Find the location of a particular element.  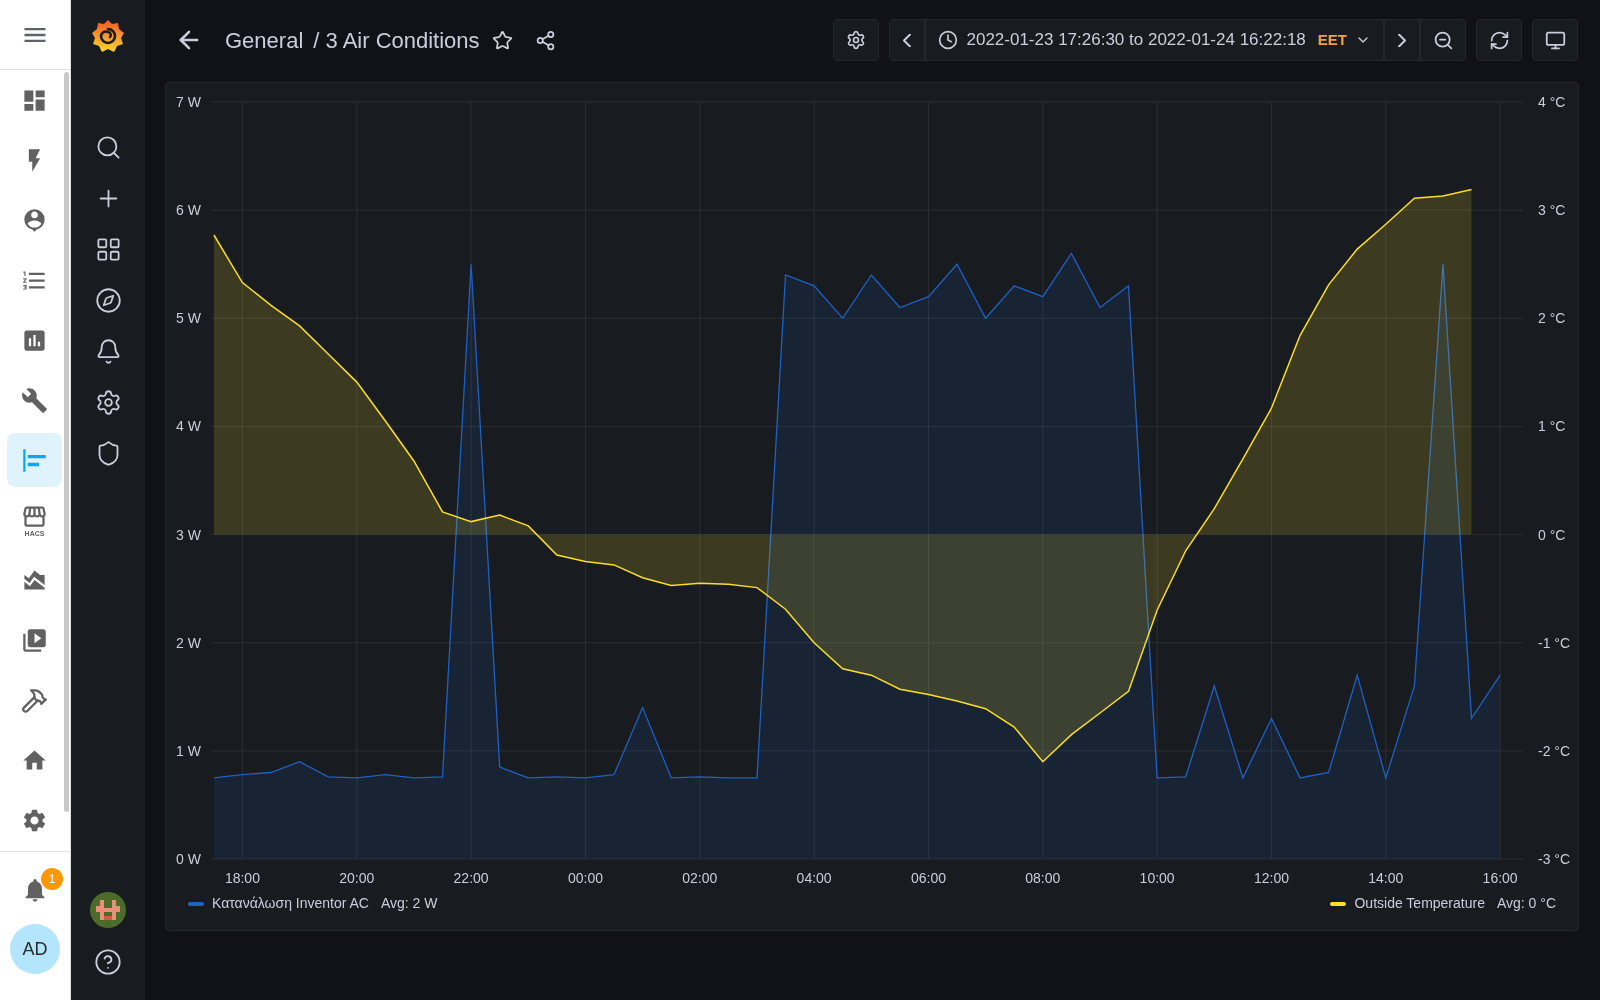

hammer-icon is located at coordinates (34, 700).